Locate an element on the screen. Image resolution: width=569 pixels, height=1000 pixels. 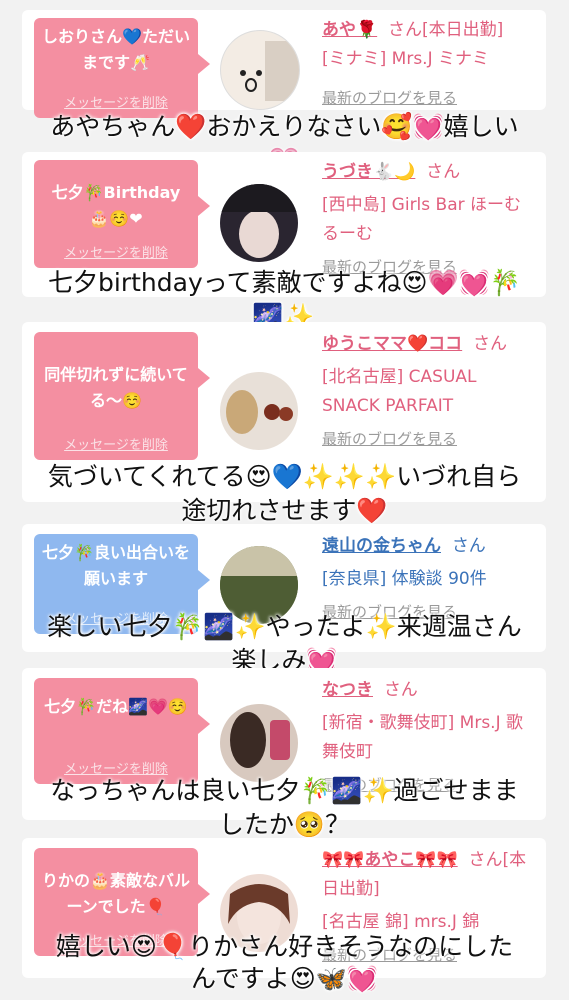
caption-line: なっちゃんは良い七夕🎋🌌✨過ごせまま is located at coordinates (284, 790).